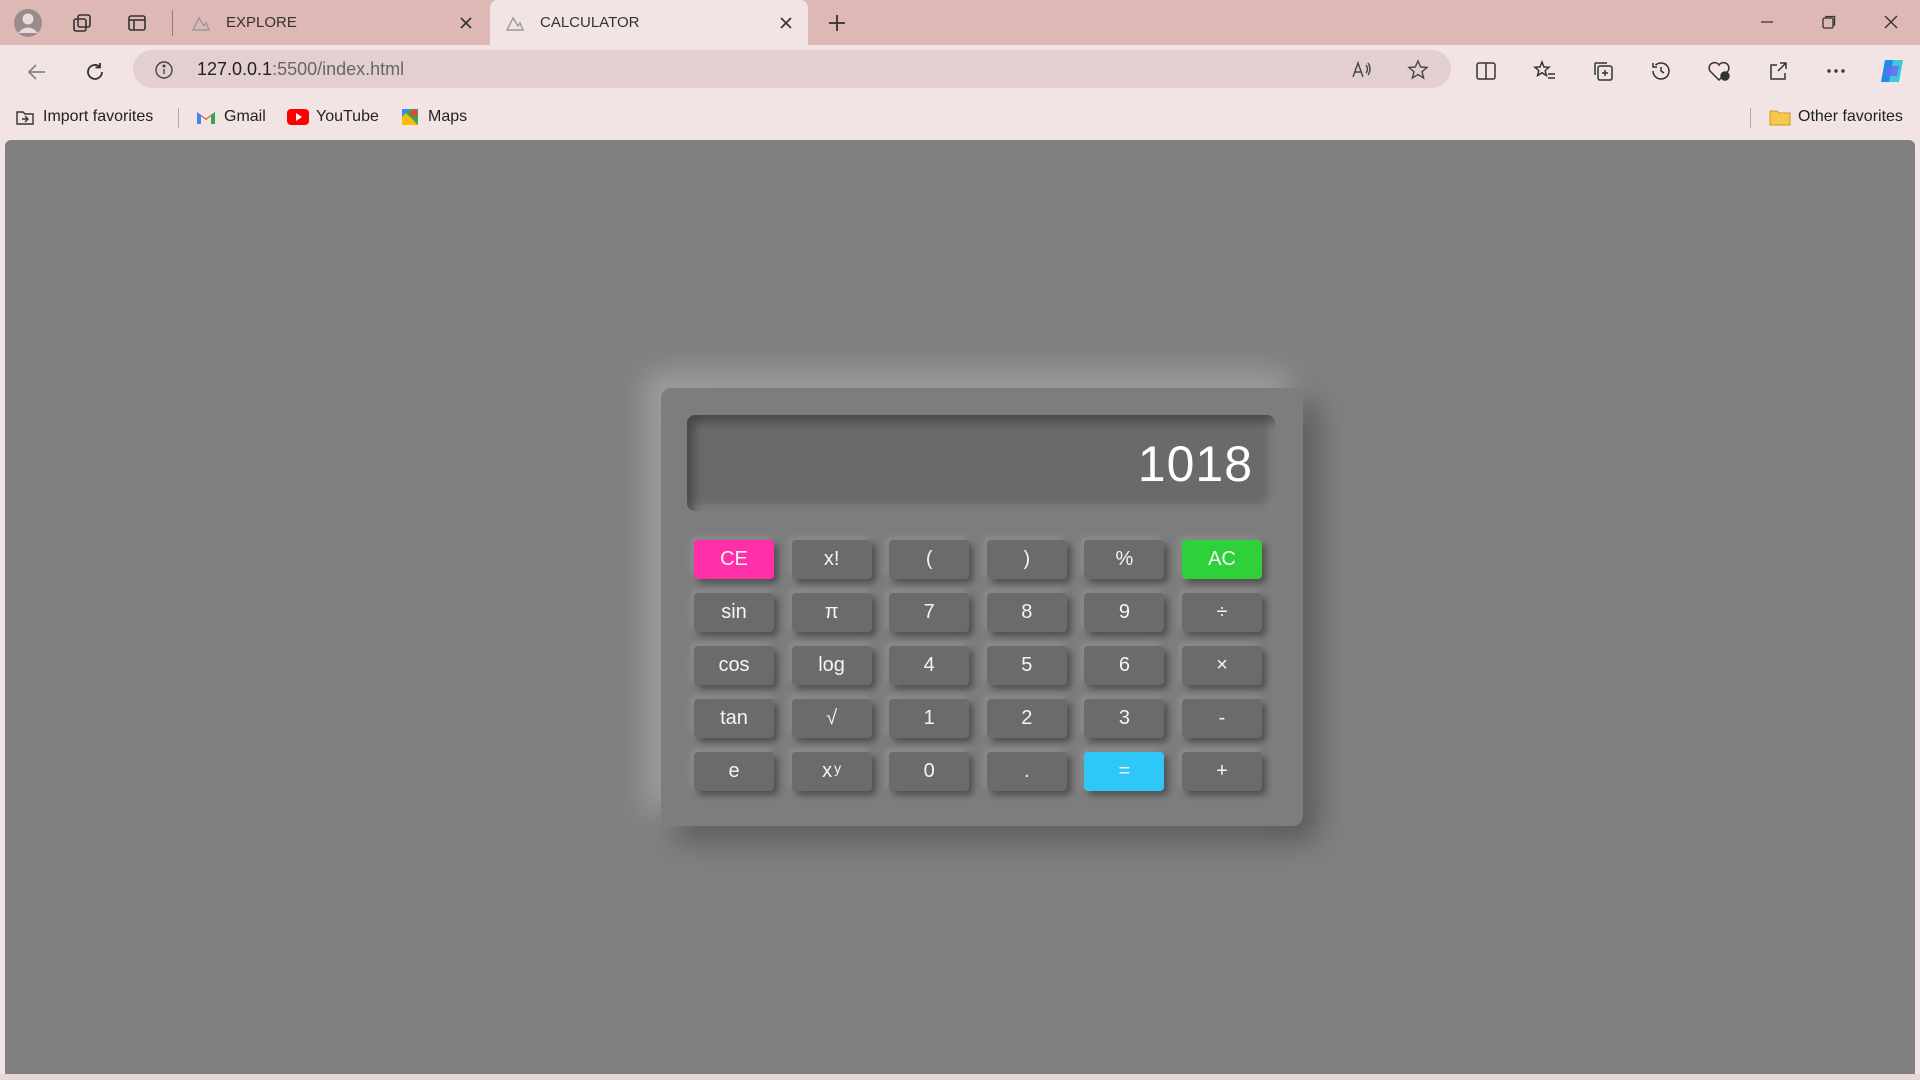 This screenshot has width=1920, height=1080. What do you see at coordinates (1221, 559) in the screenshot?
I see `key-all-clear-button: AC` at bounding box center [1221, 559].